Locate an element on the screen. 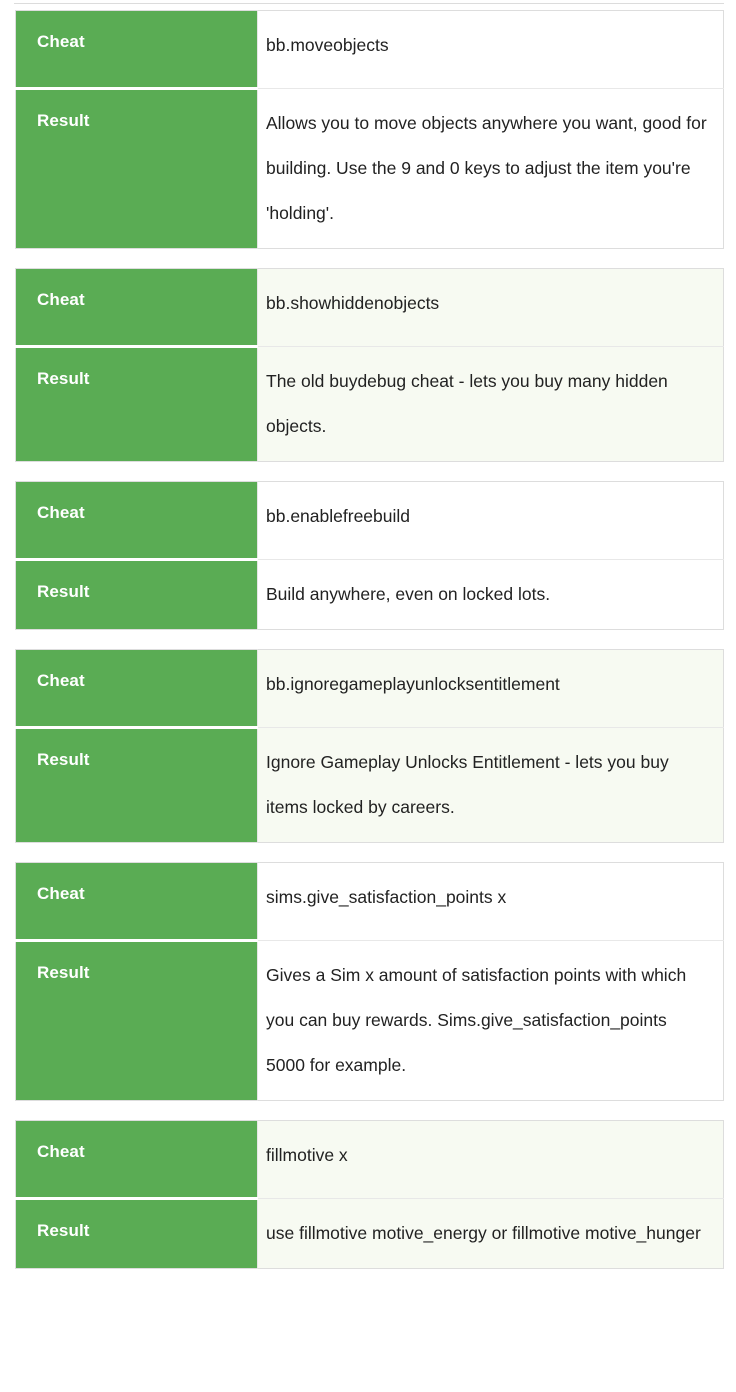 This screenshot has height=1392, width=736. cheat-command-text: bb.moveobjects is located at coordinates (327, 45).